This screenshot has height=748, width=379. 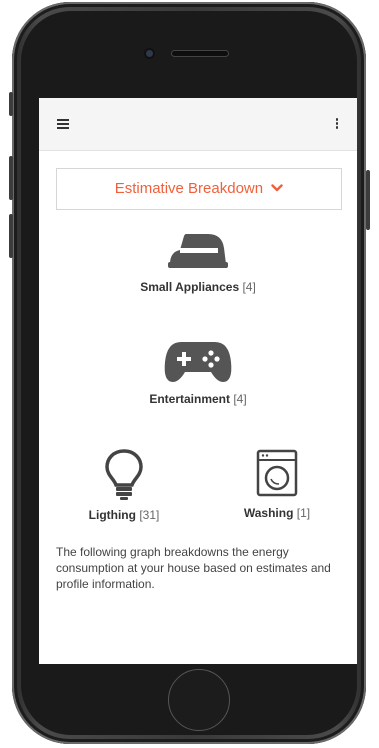 I want to click on chevron-down-icon, so click(x=277, y=187).